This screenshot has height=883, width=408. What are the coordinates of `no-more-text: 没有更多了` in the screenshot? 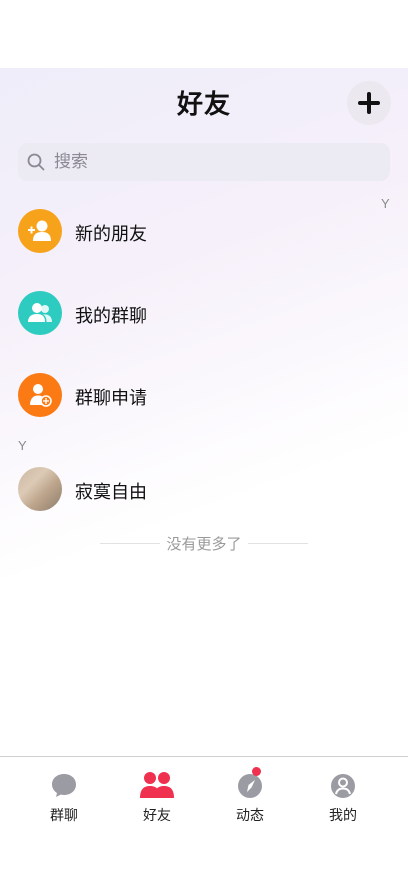 It's located at (204, 544).